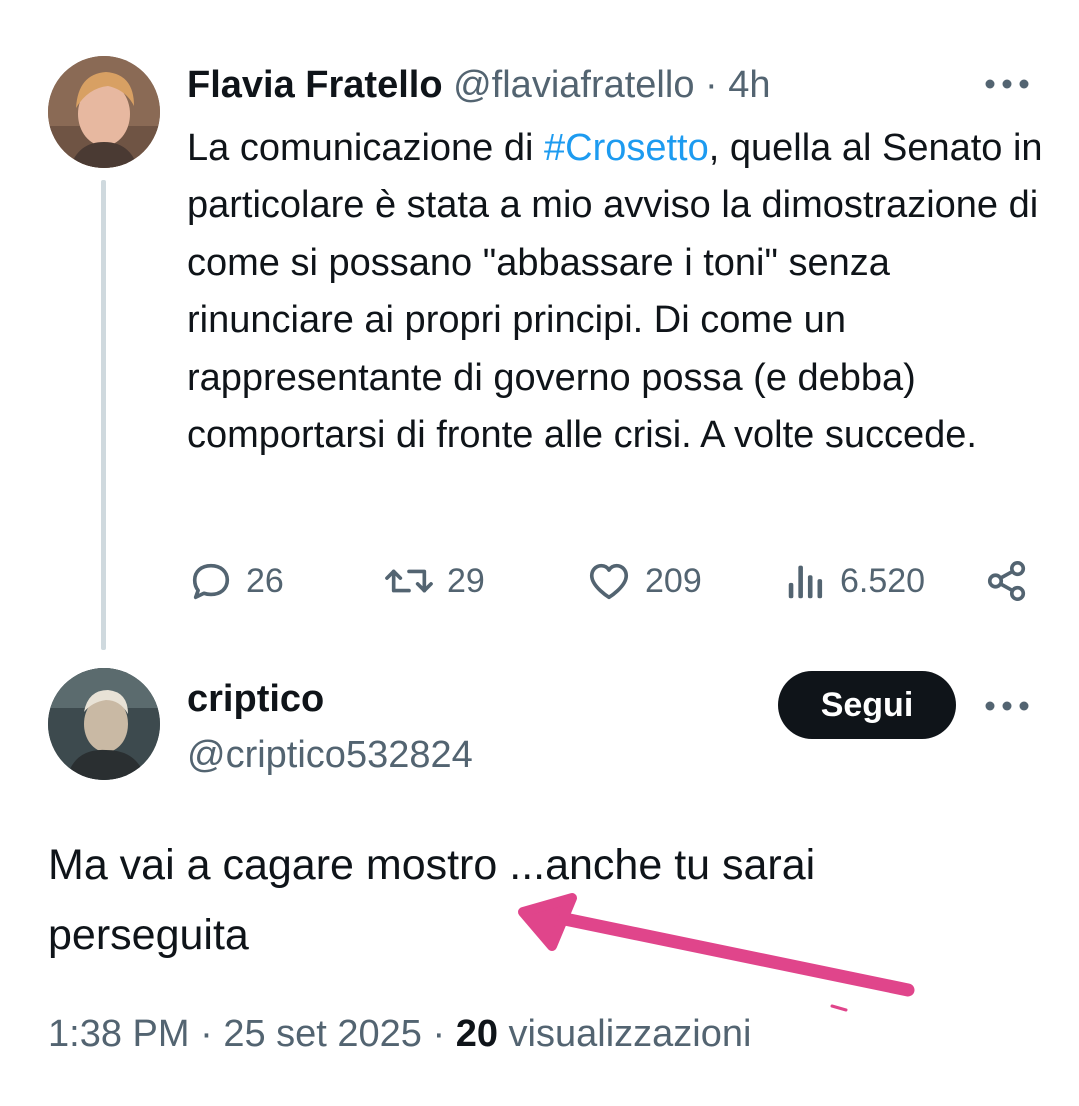  I want to click on repost-count: 29, so click(466, 580).